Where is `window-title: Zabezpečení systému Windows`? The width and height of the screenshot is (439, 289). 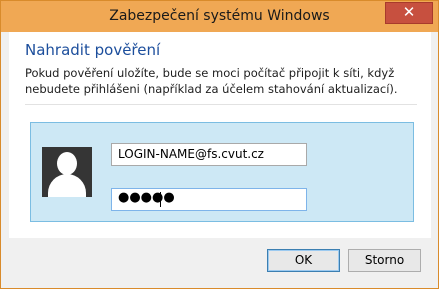
window-title: Zabezpečení systému Windows is located at coordinates (219, 16).